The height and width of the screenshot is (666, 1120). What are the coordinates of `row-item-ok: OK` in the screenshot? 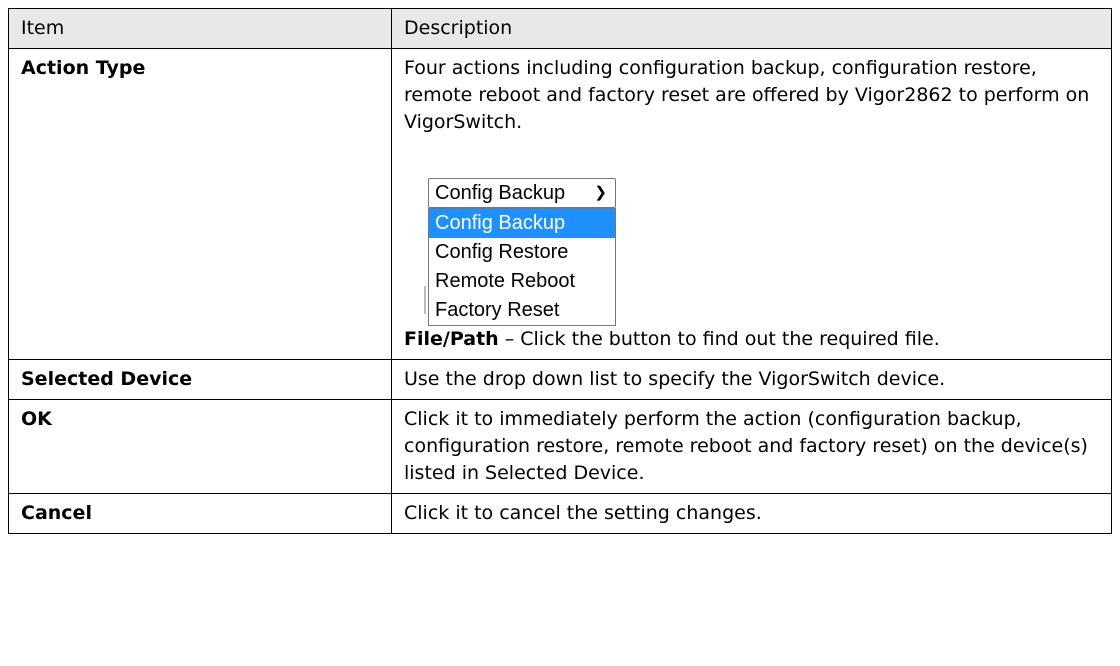 It's located at (200, 446).